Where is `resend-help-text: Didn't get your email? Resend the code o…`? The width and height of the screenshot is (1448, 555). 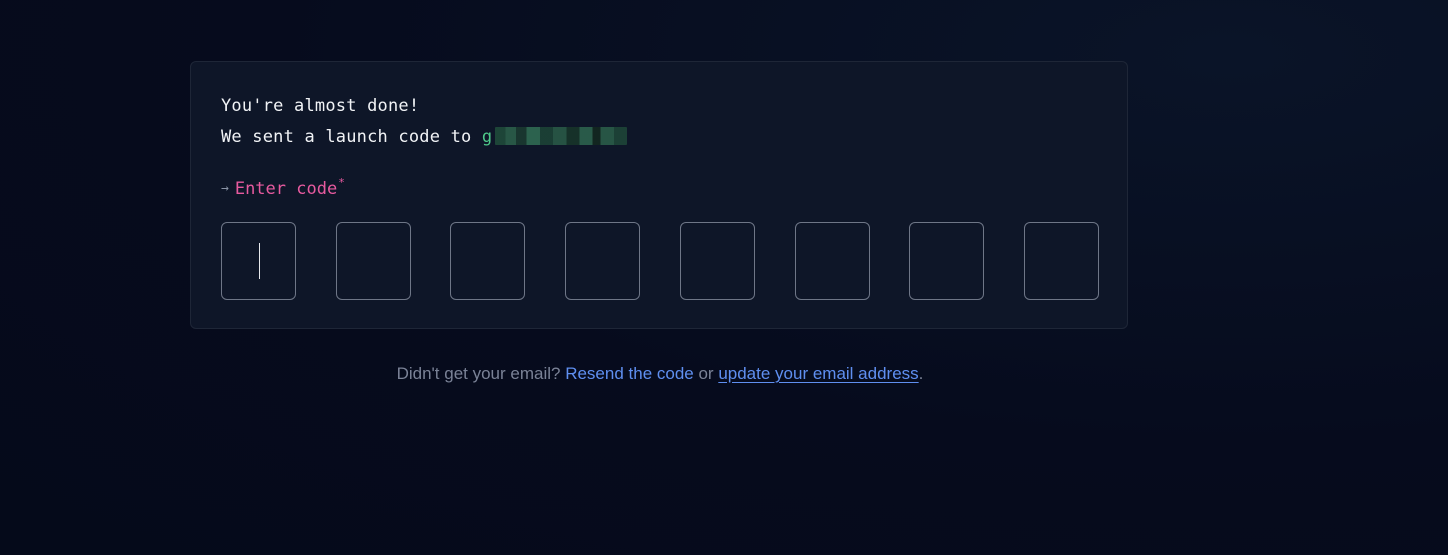
resend-help-text: Didn't get your email? Resend the code o… is located at coordinates (660, 374).